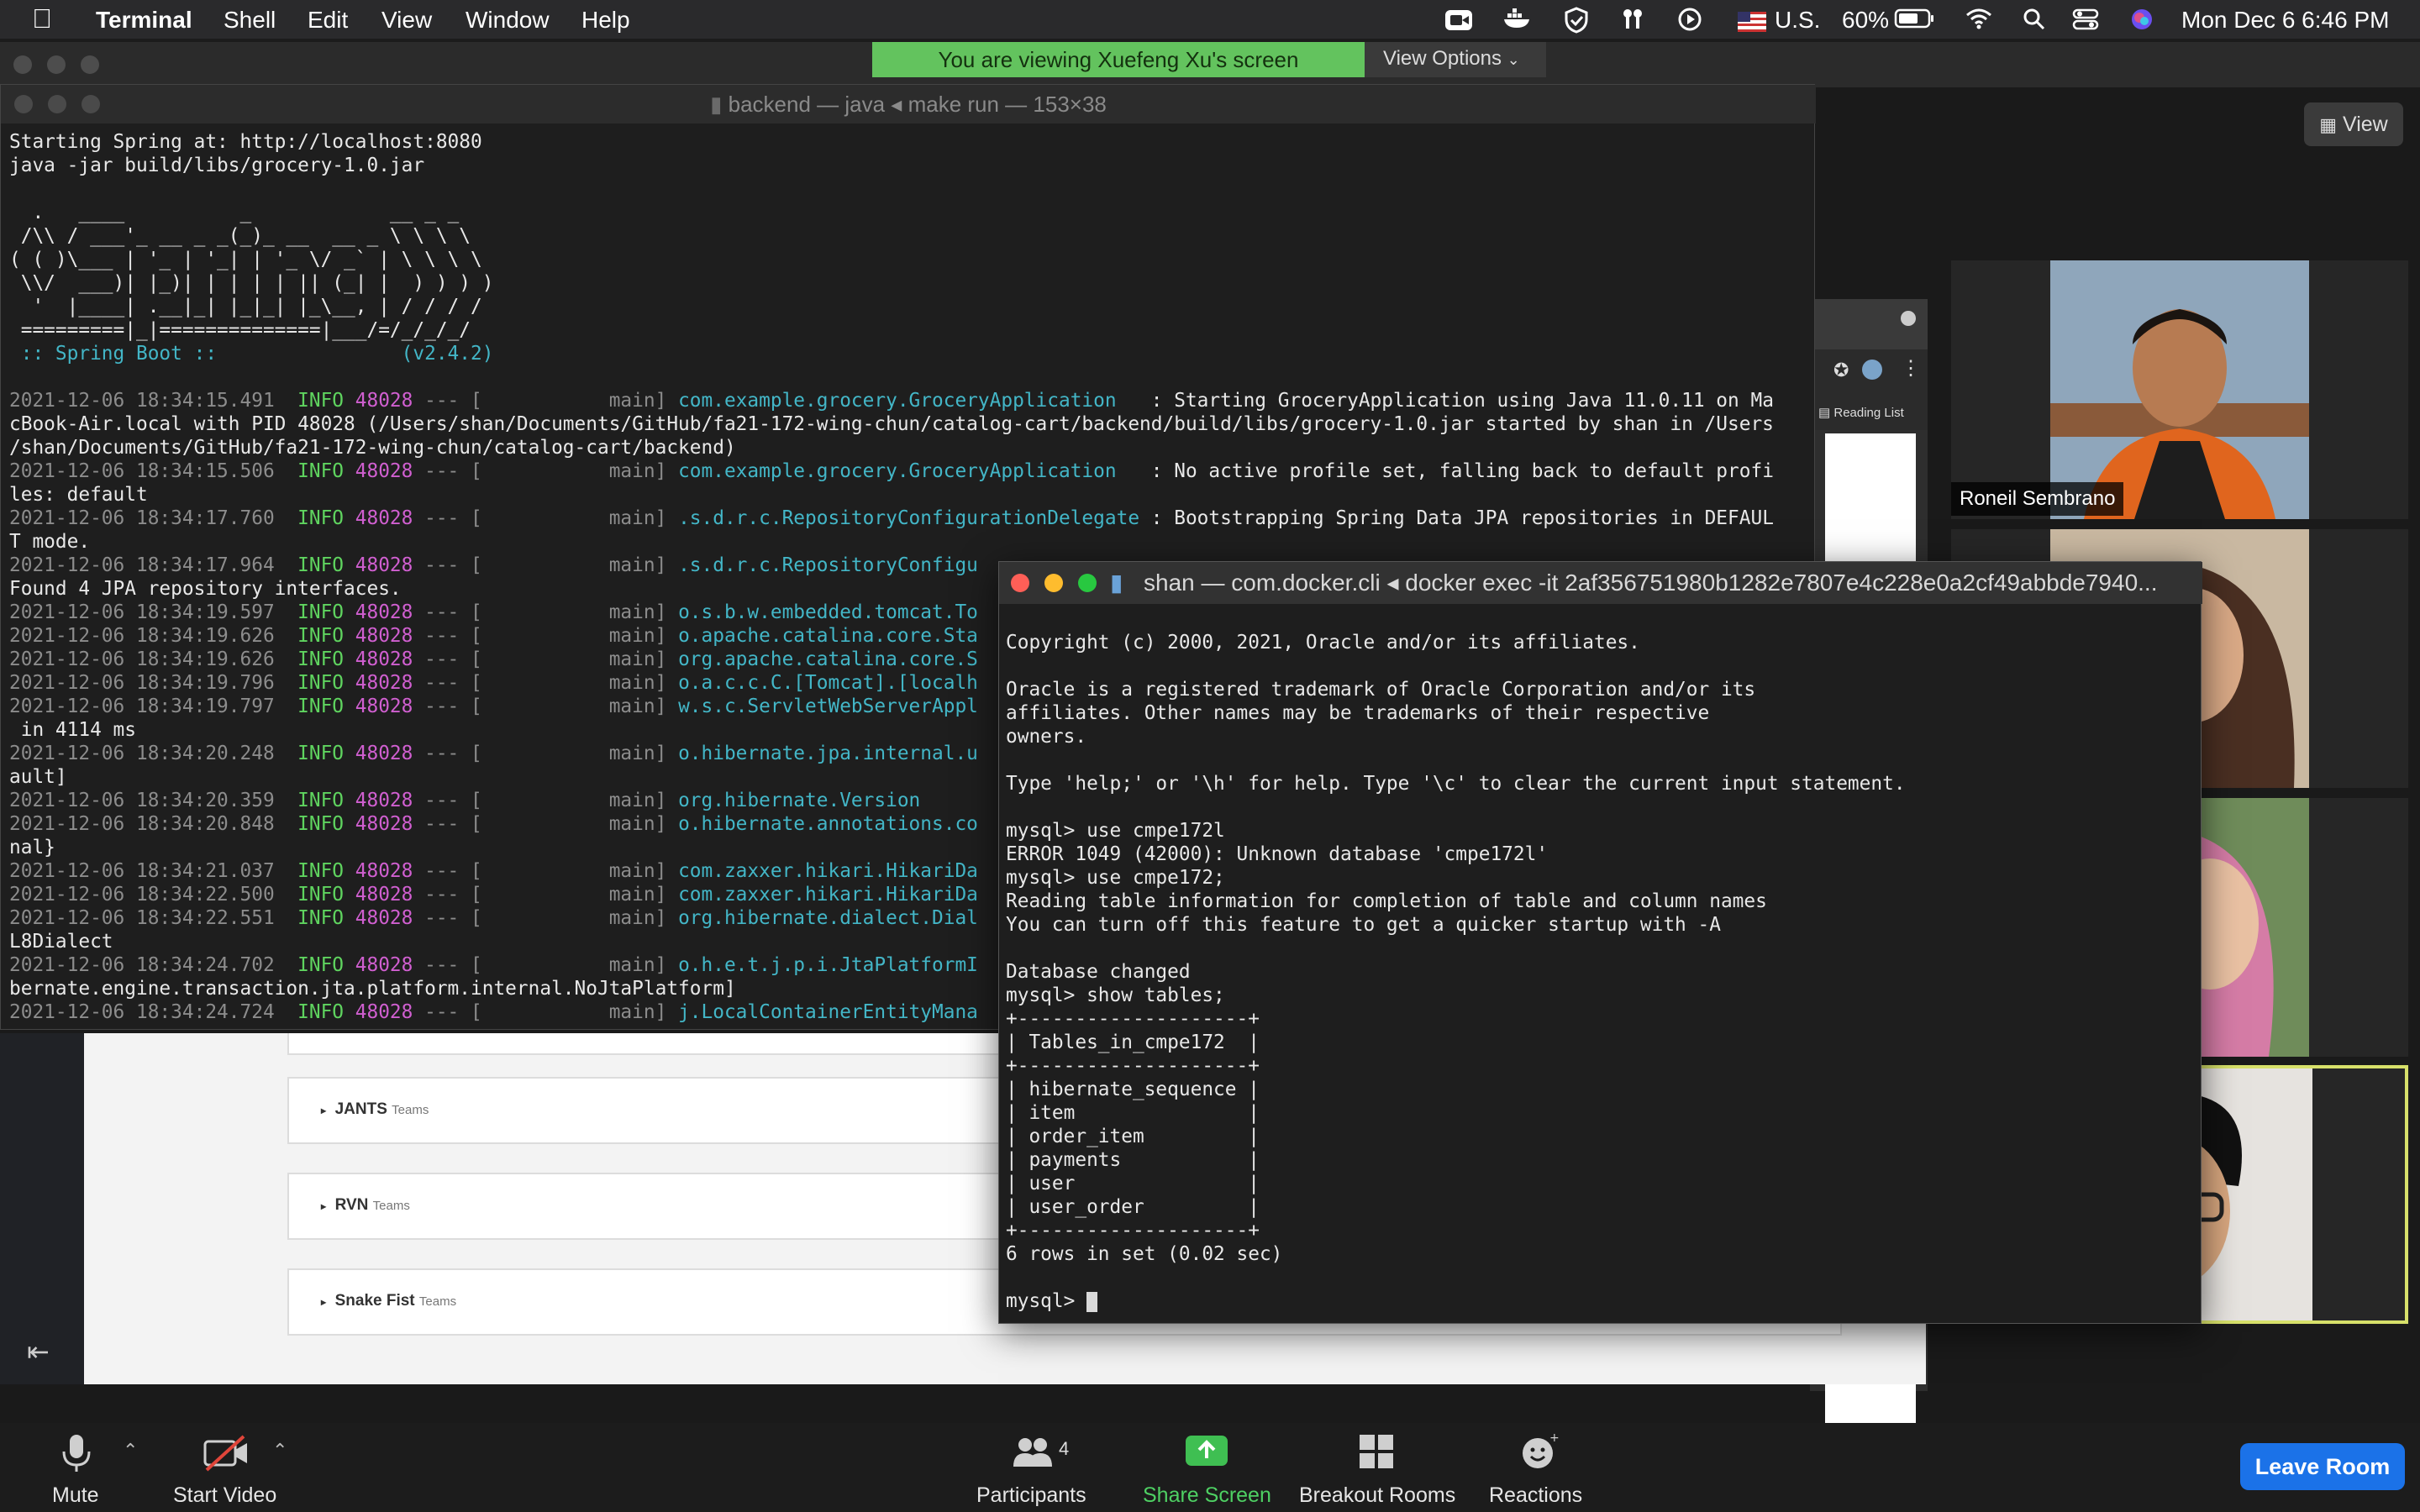 This screenshot has height=1512, width=2420. What do you see at coordinates (38, 1352) in the screenshot?
I see `collapse-sidebar-icon: ⇤` at bounding box center [38, 1352].